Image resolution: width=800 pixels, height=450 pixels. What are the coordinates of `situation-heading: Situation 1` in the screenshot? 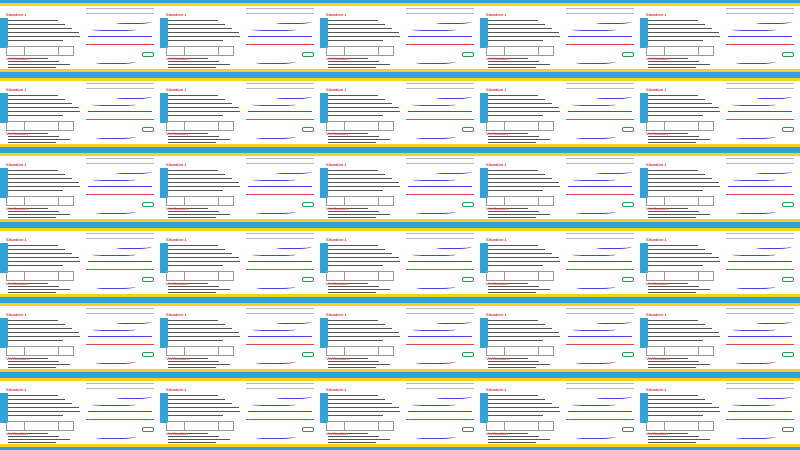 It's located at (496, 14).